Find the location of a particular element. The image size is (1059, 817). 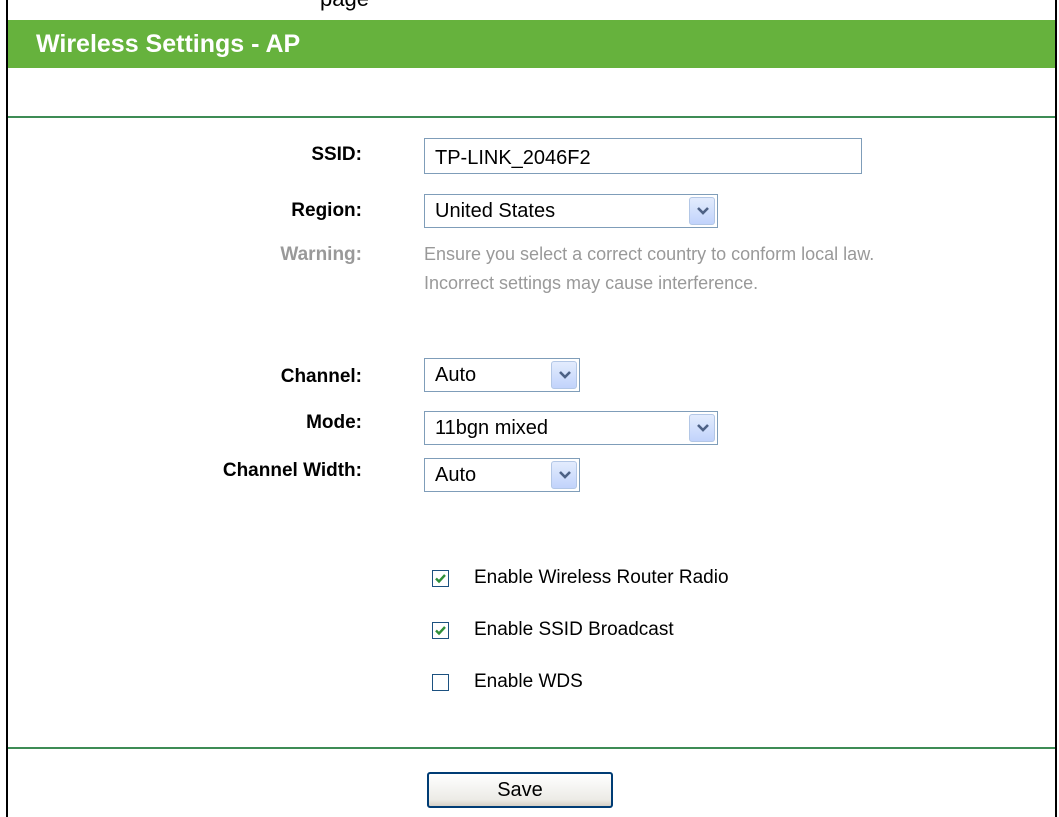

page-title: Wireless Settings - AP is located at coordinates (168, 44).